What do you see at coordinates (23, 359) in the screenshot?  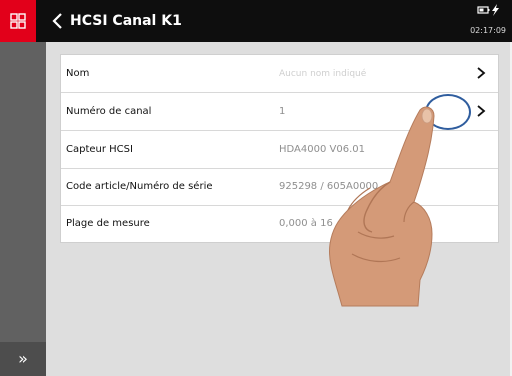 I see `expand-sidebar-button: »` at bounding box center [23, 359].